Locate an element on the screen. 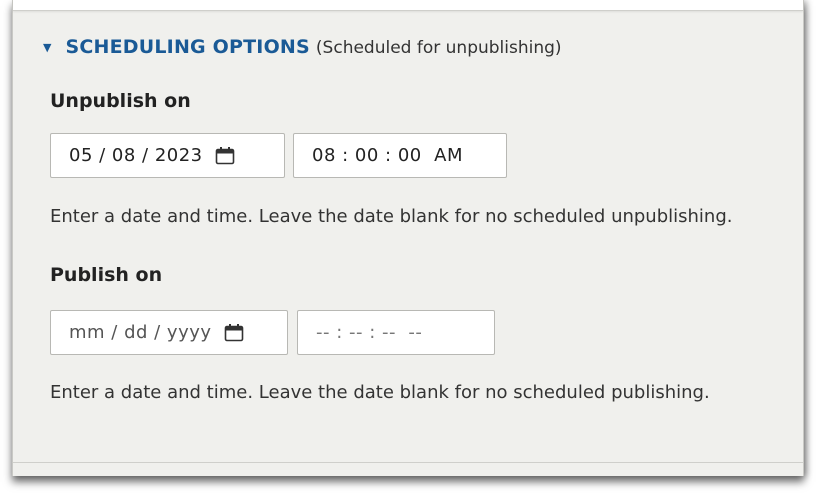 This screenshot has height=493, width=817. unpublish-time-input: 08 : 00 : 00 AM is located at coordinates (400, 155).